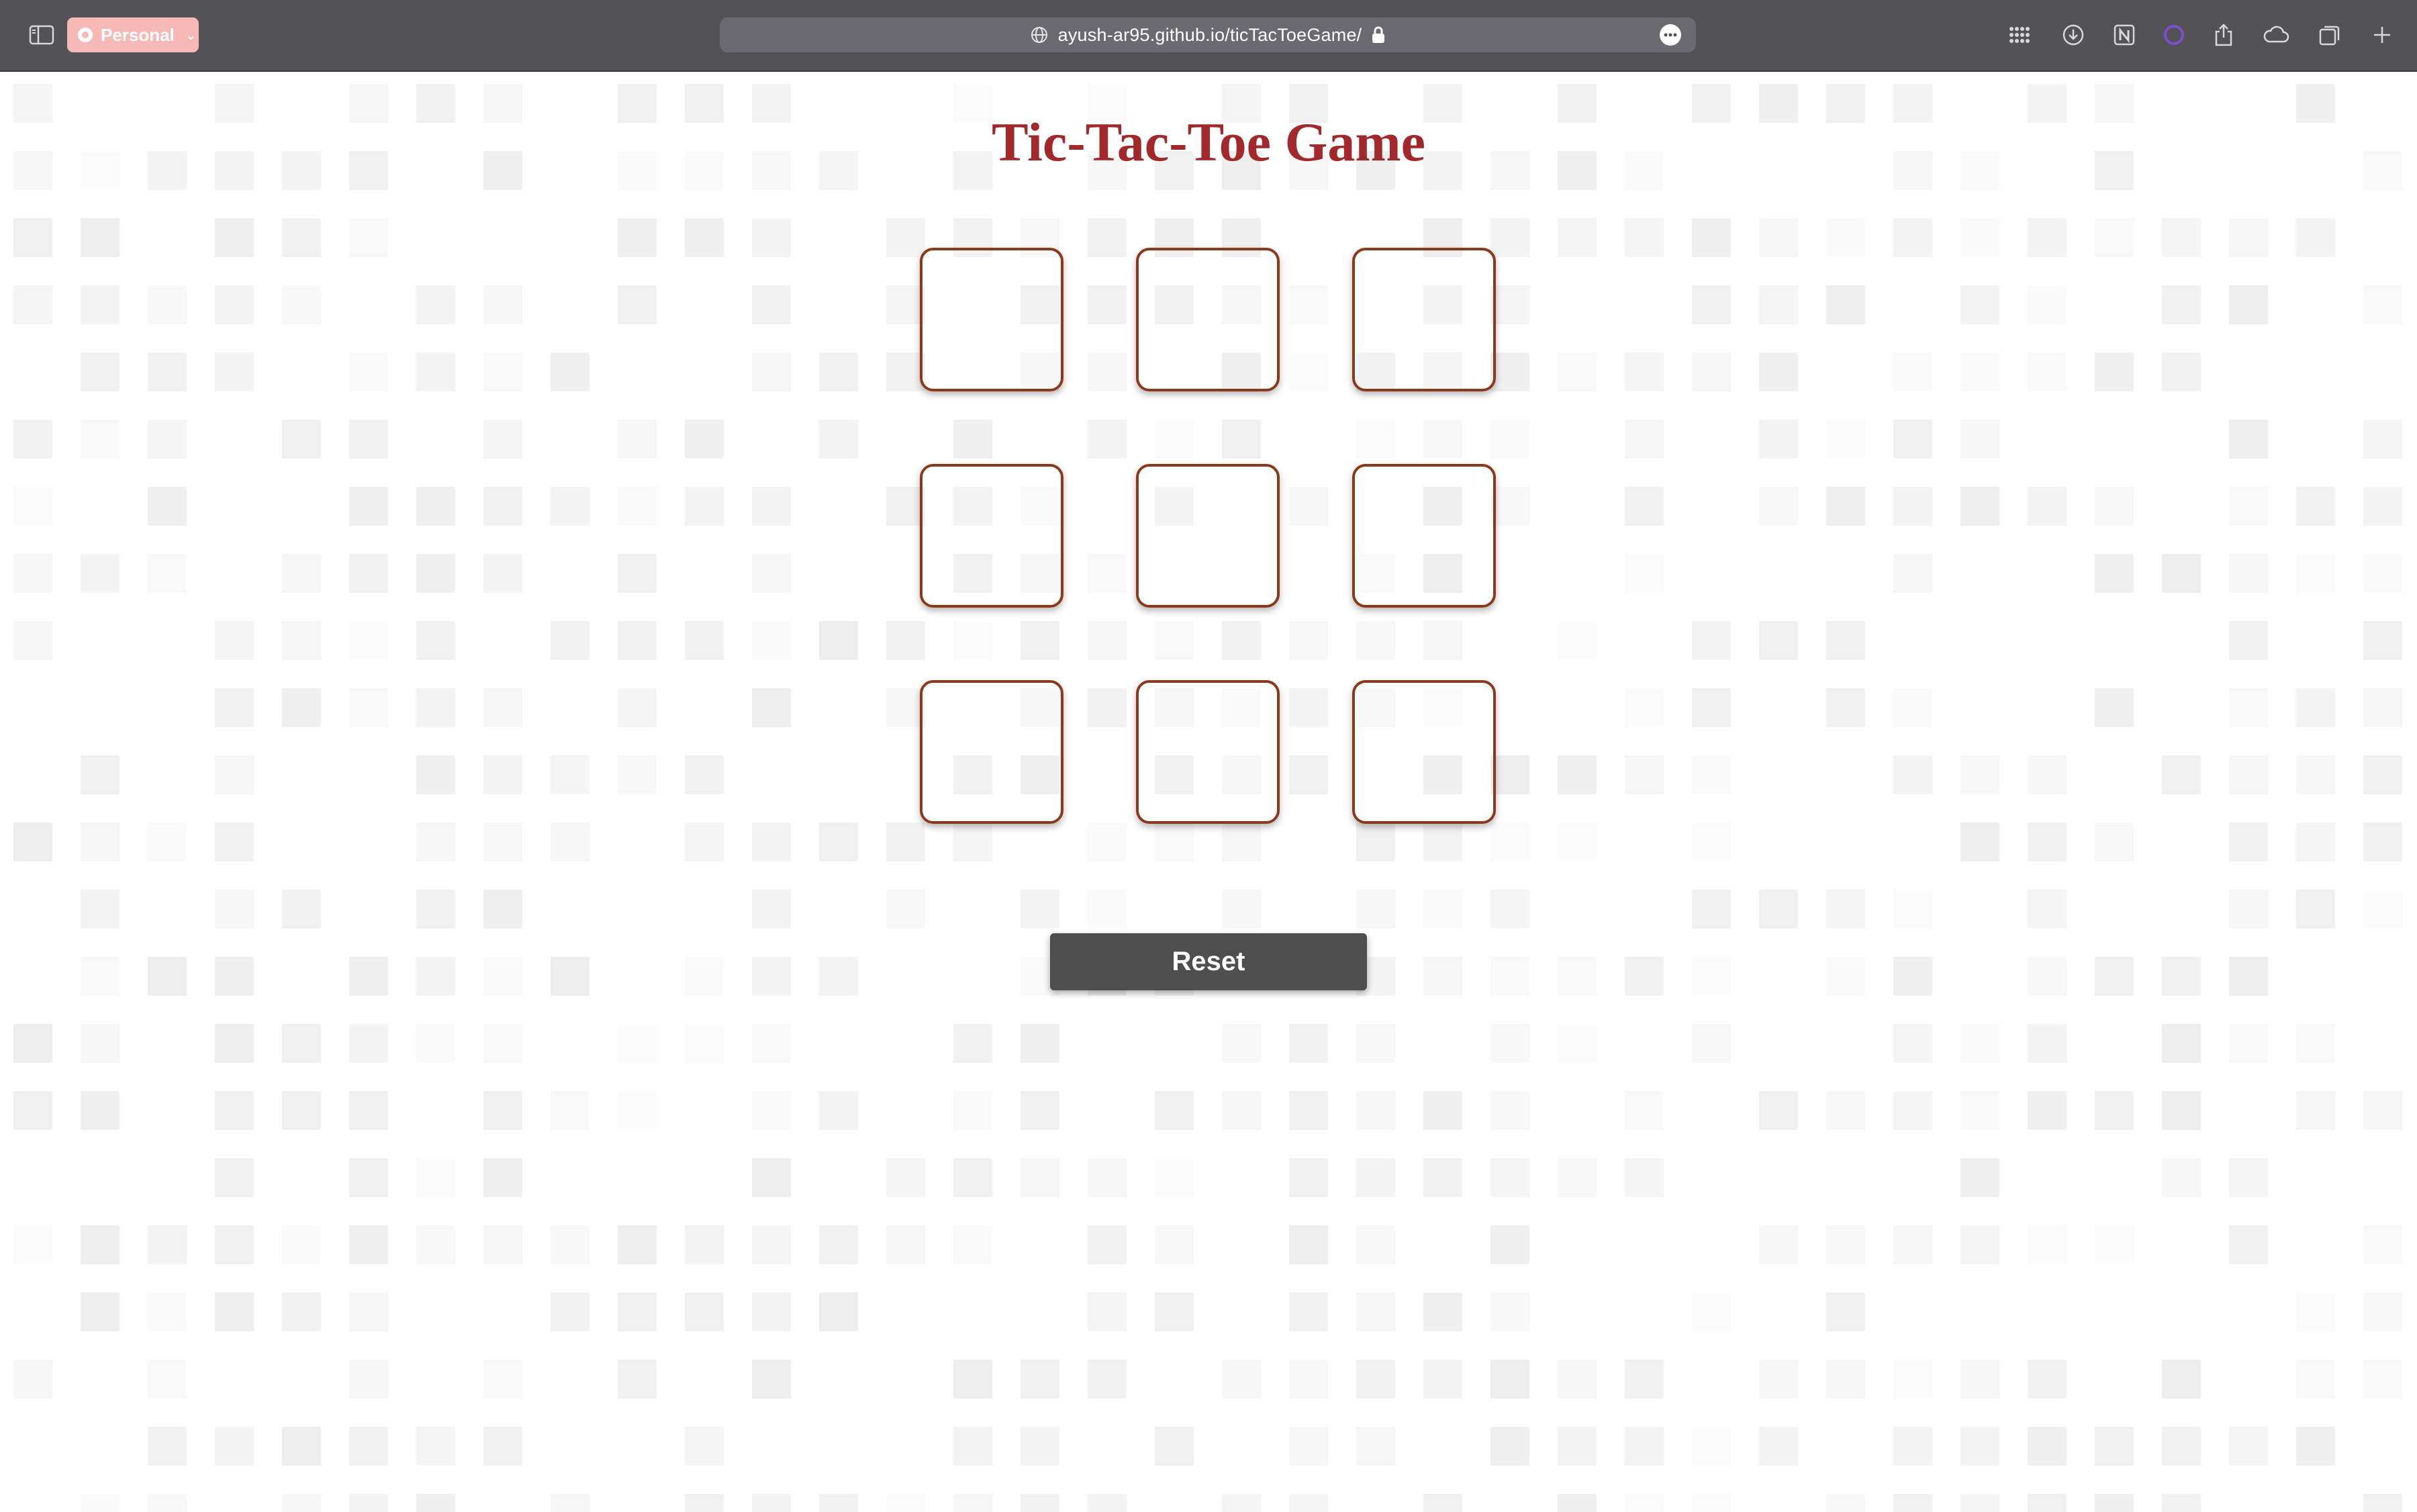 The height and width of the screenshot is (1512, 2417). Describe the element at coordinates (1208, 961) in the screenshot. I see `reset-button: Reset` at that location.